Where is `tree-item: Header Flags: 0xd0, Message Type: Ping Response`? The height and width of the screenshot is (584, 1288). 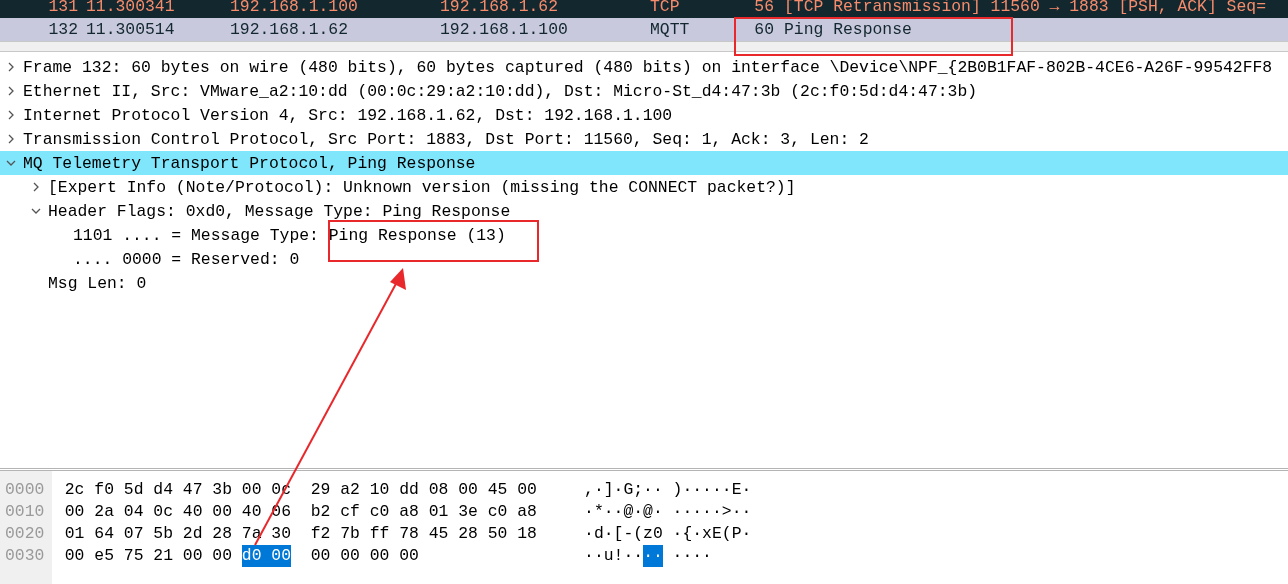
tree-item: Header Flags: 0xd0, Message Type: Ping Response is located at coordinates (644, 211).